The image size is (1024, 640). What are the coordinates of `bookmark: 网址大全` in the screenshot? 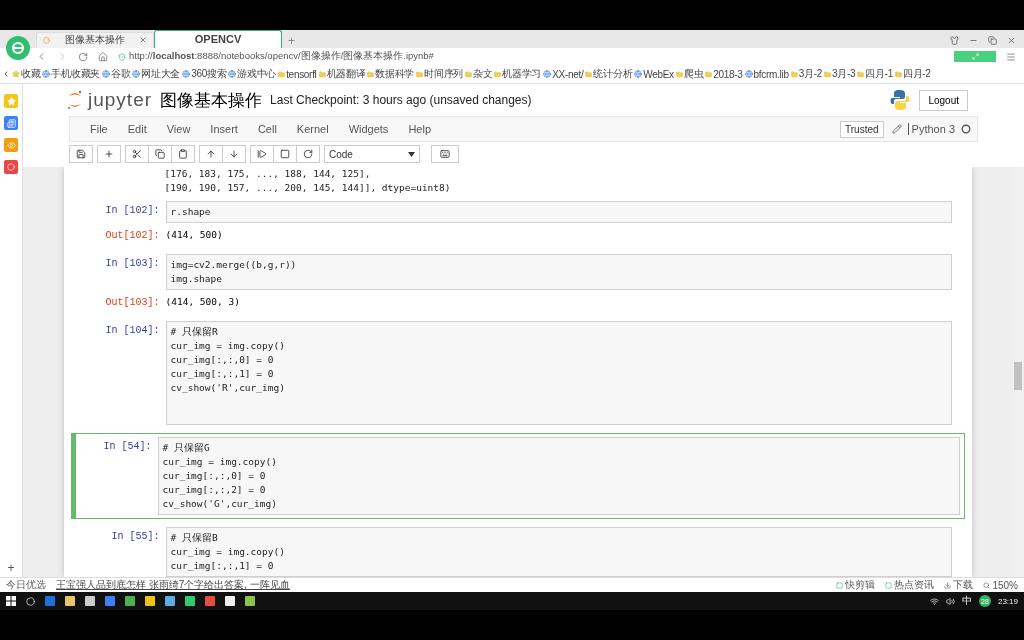 It's located at (156, 74).